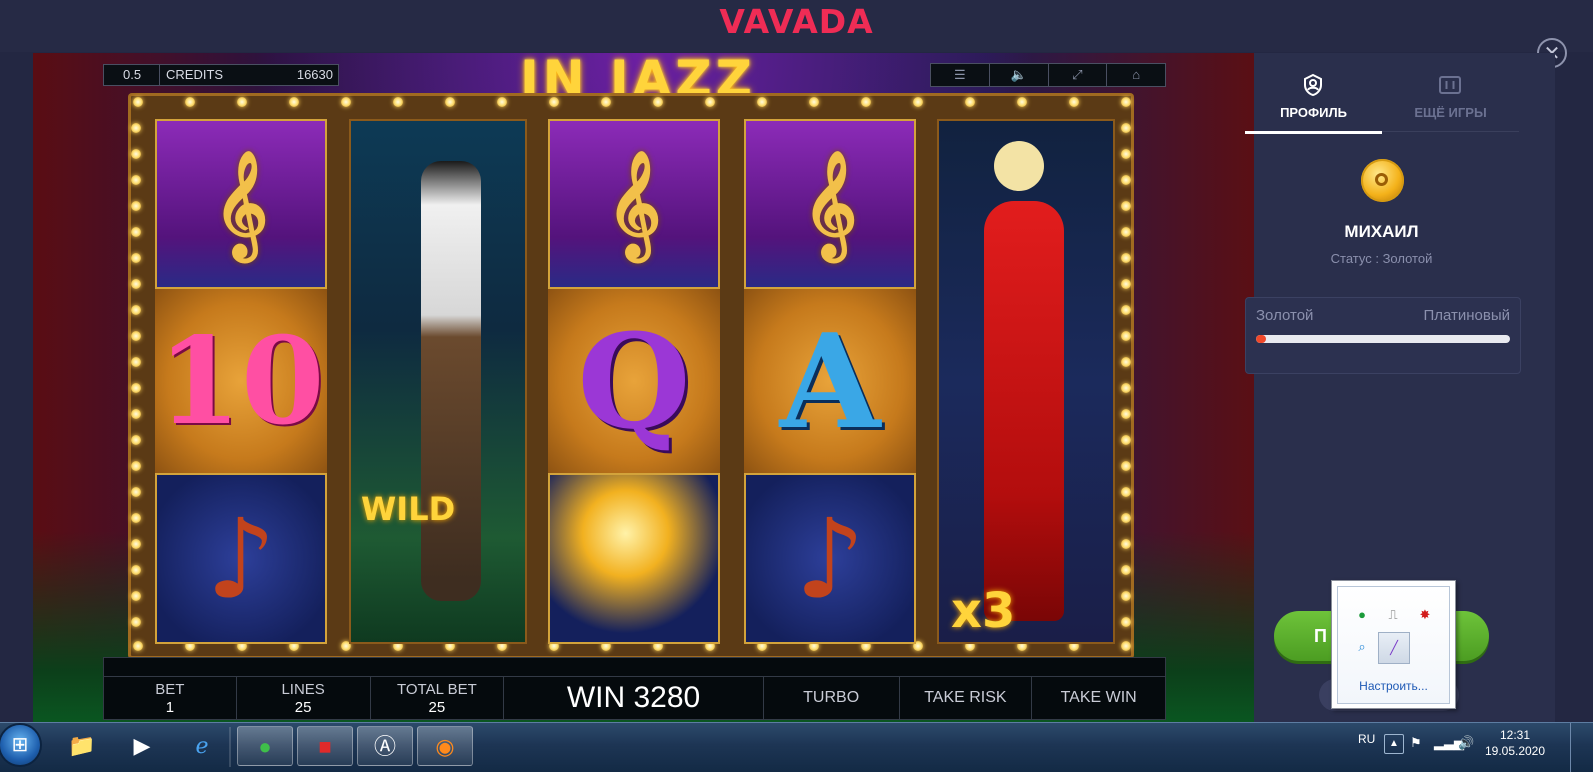  I want to click on win-display: WIN 3280, so click(634, 698).